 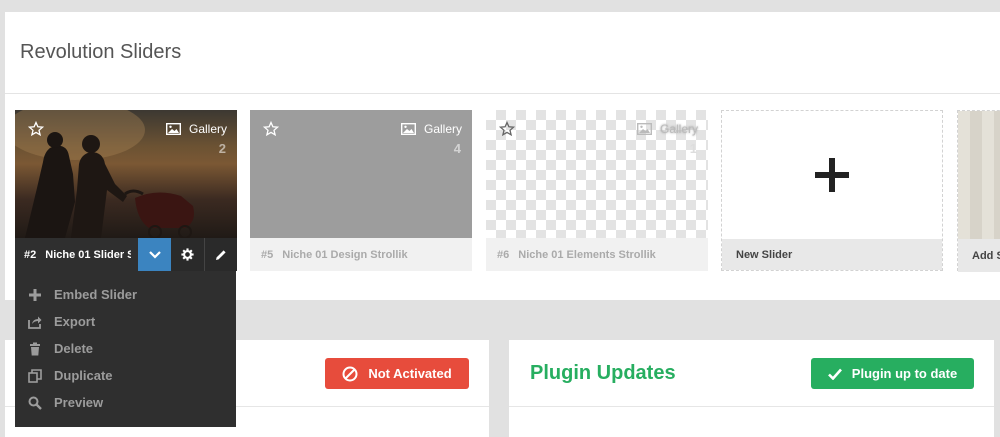 What do you see at coordinates (603, 373) in the screenshot?
I see `plugin-updates-title: Plugin Updates` at bounding box center [603, 373].